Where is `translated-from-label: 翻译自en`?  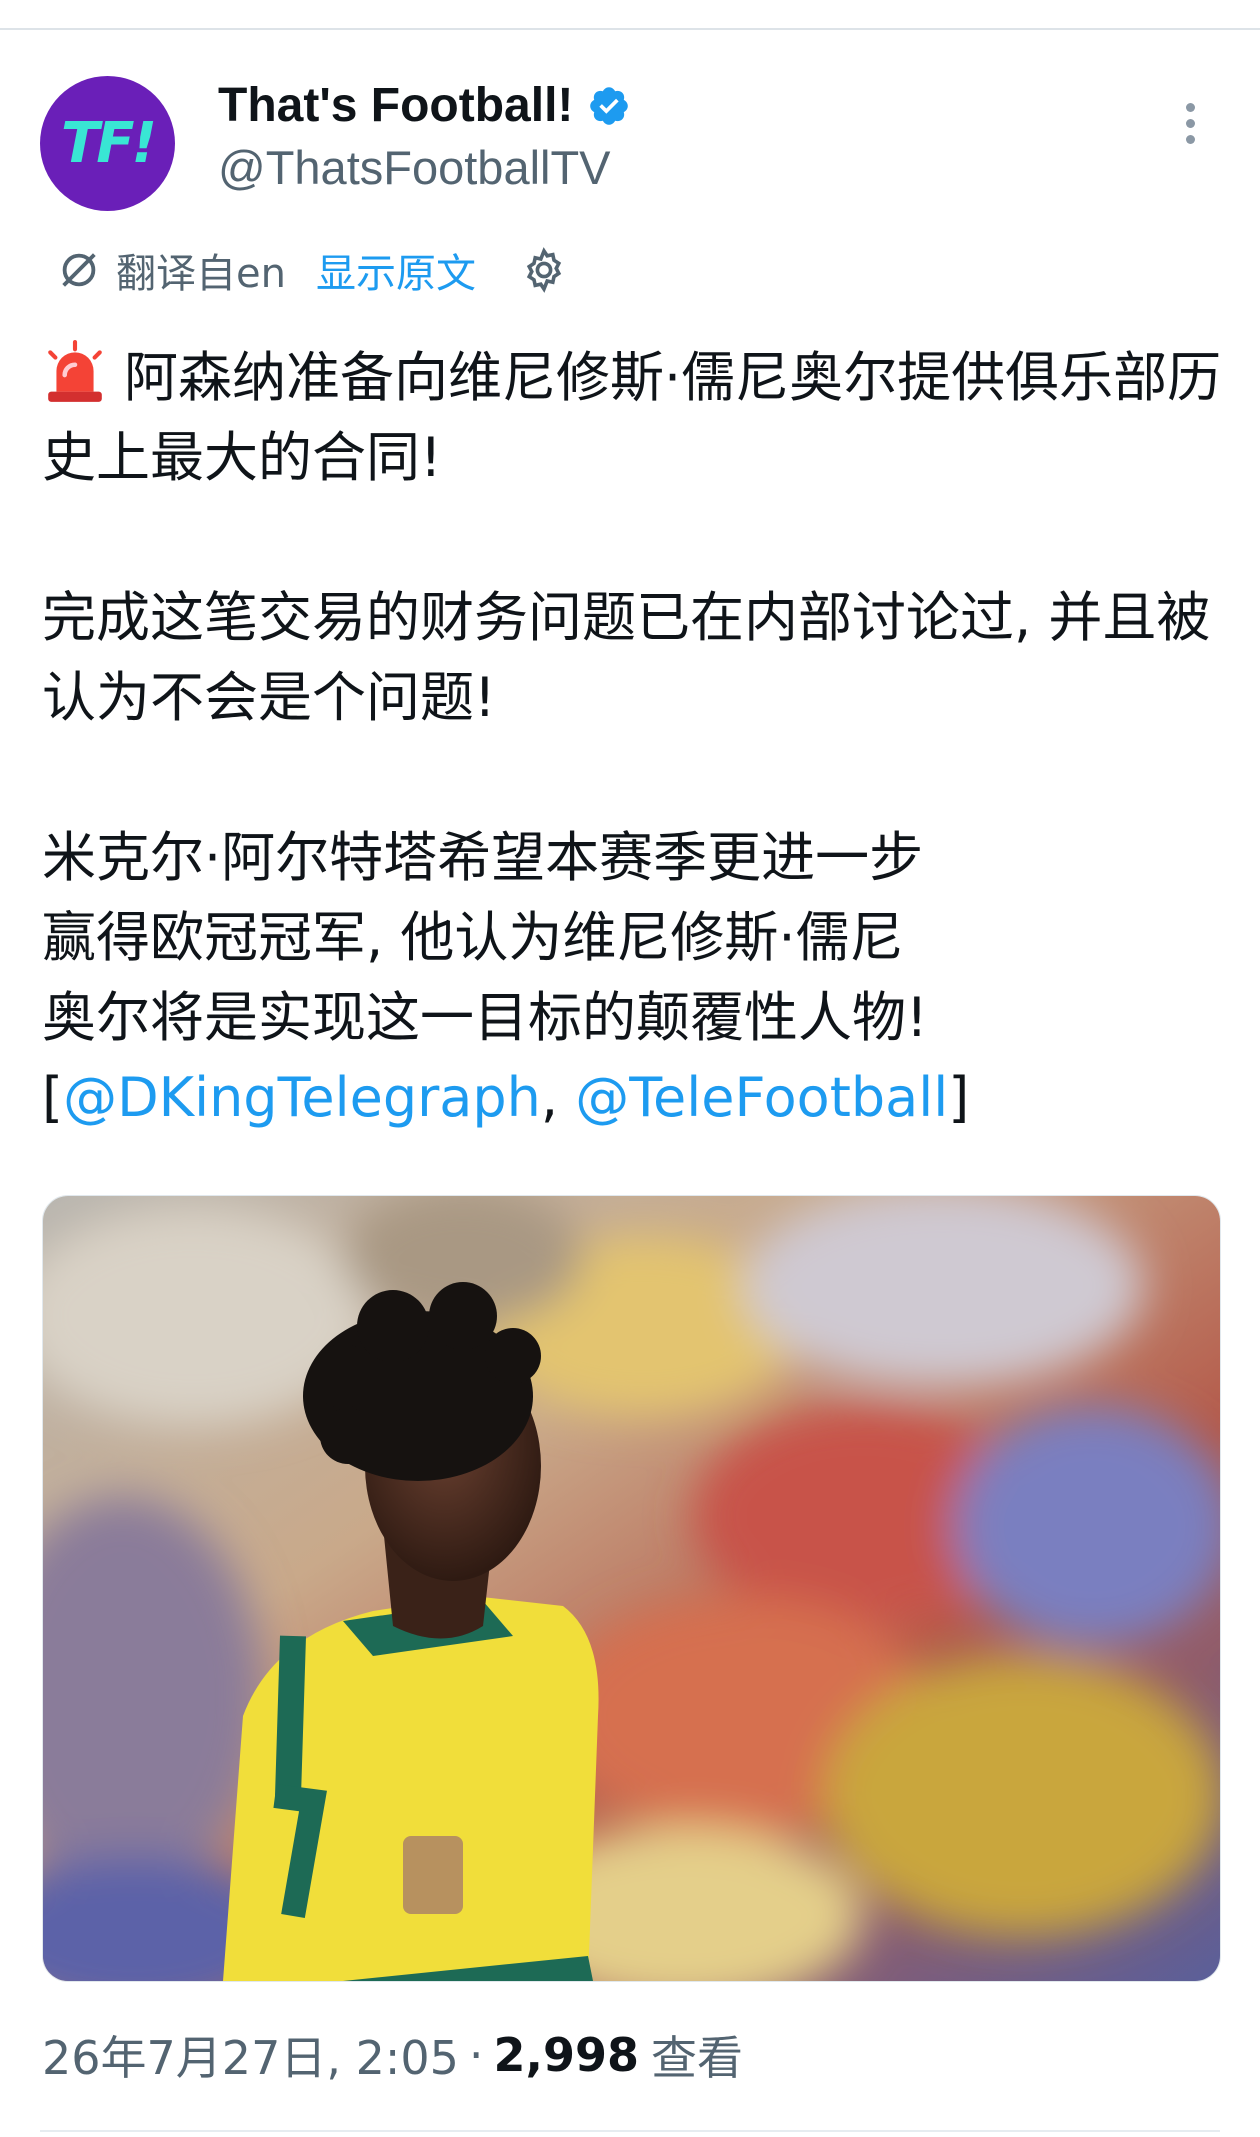 translated-from-label: 翻译自en is located at coordinates (201, 274).